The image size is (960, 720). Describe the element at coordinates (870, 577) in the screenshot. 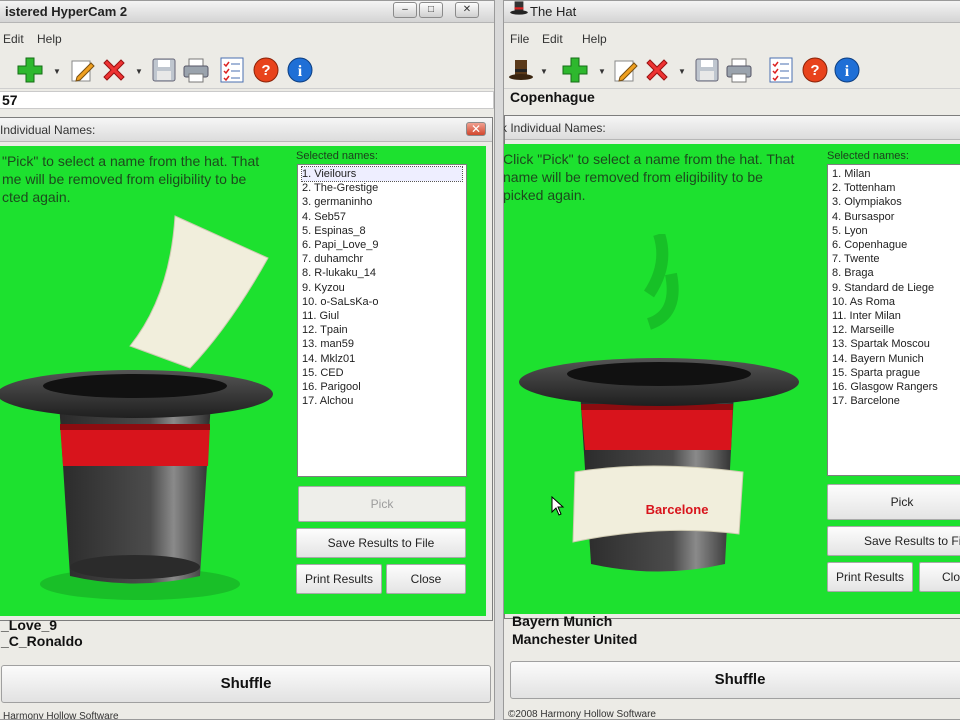

I see `right-print-results-button: Print Results` at that location.